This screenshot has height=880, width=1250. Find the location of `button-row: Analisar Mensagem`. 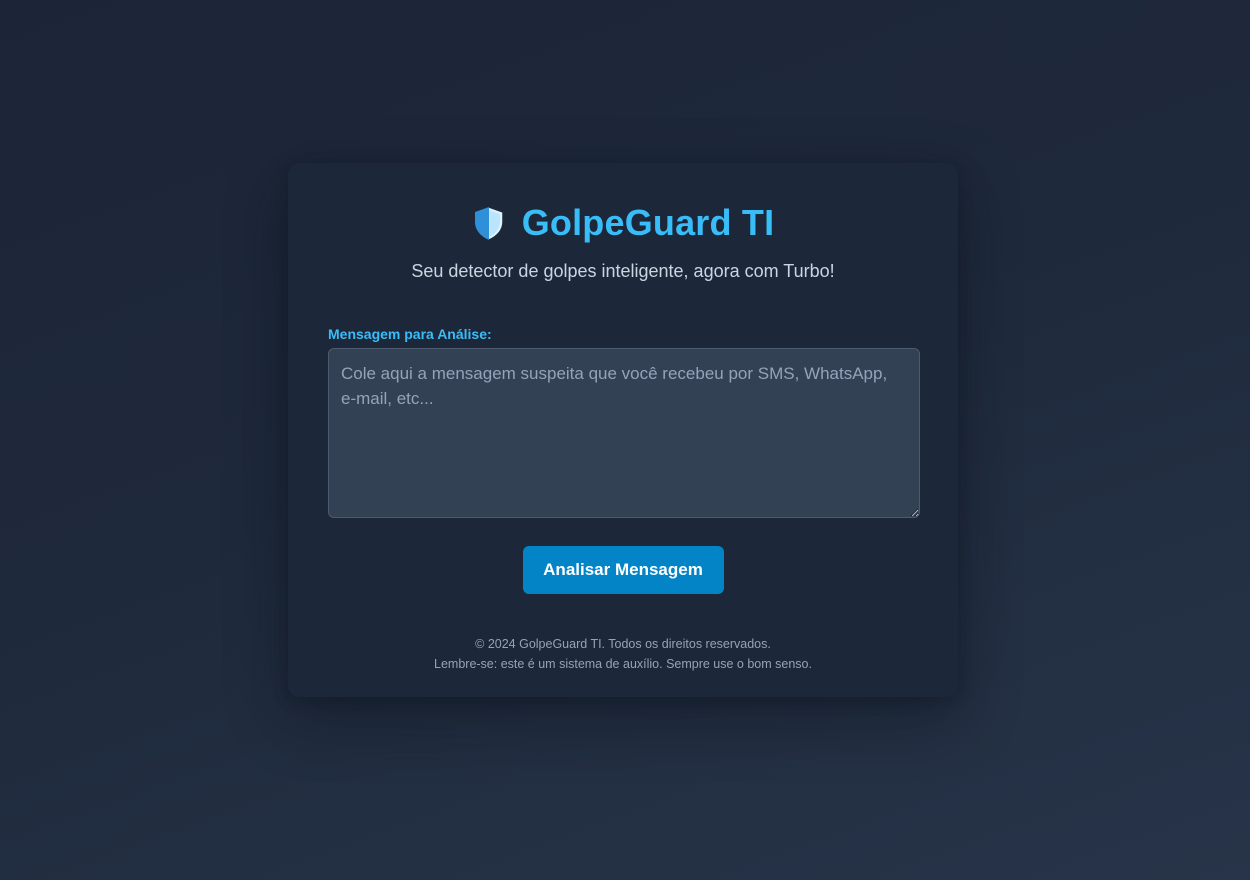

button-row: Analisar Mensagem is located at coordinates (623, 570).